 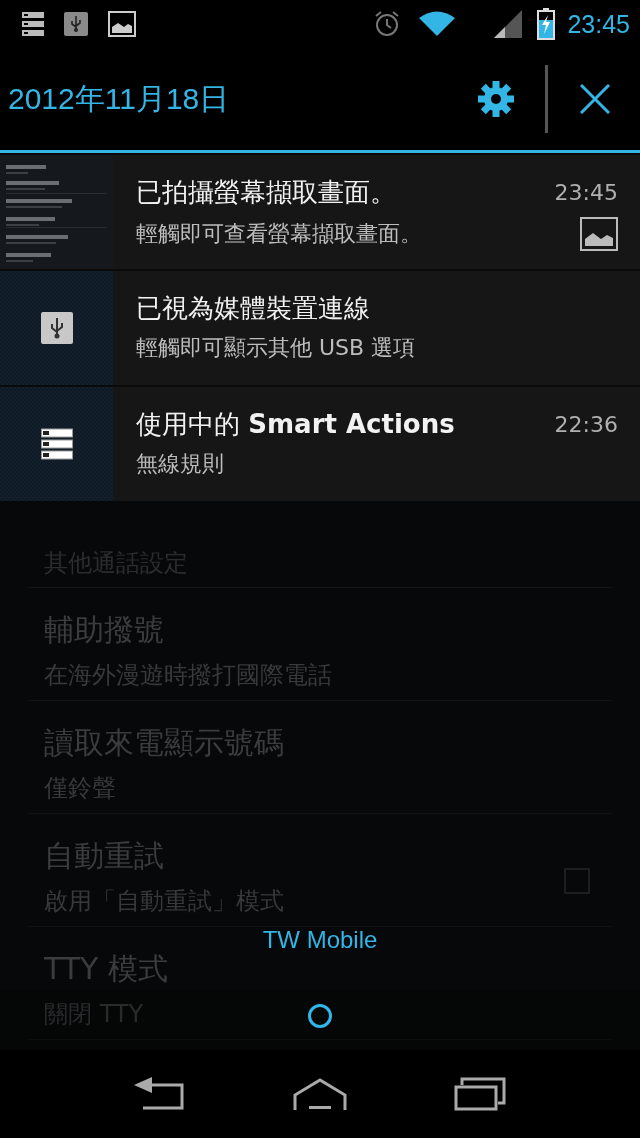 What do you see at coordinates (159, 1094) in the screenshot?
I see `back-icon` at bounding box center [159, 1094].